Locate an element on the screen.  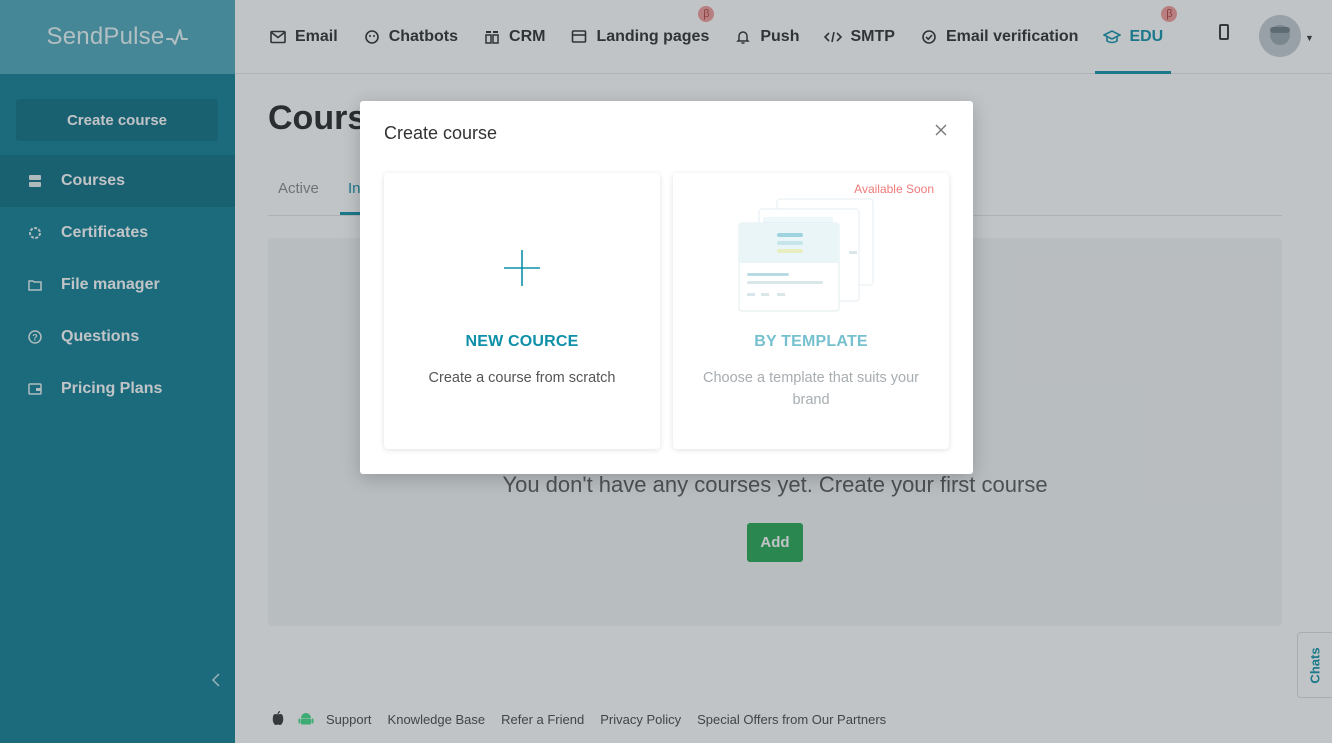
new-course-card: NEW COURCE Create a course from scratch is located at coordinates (522, 311).